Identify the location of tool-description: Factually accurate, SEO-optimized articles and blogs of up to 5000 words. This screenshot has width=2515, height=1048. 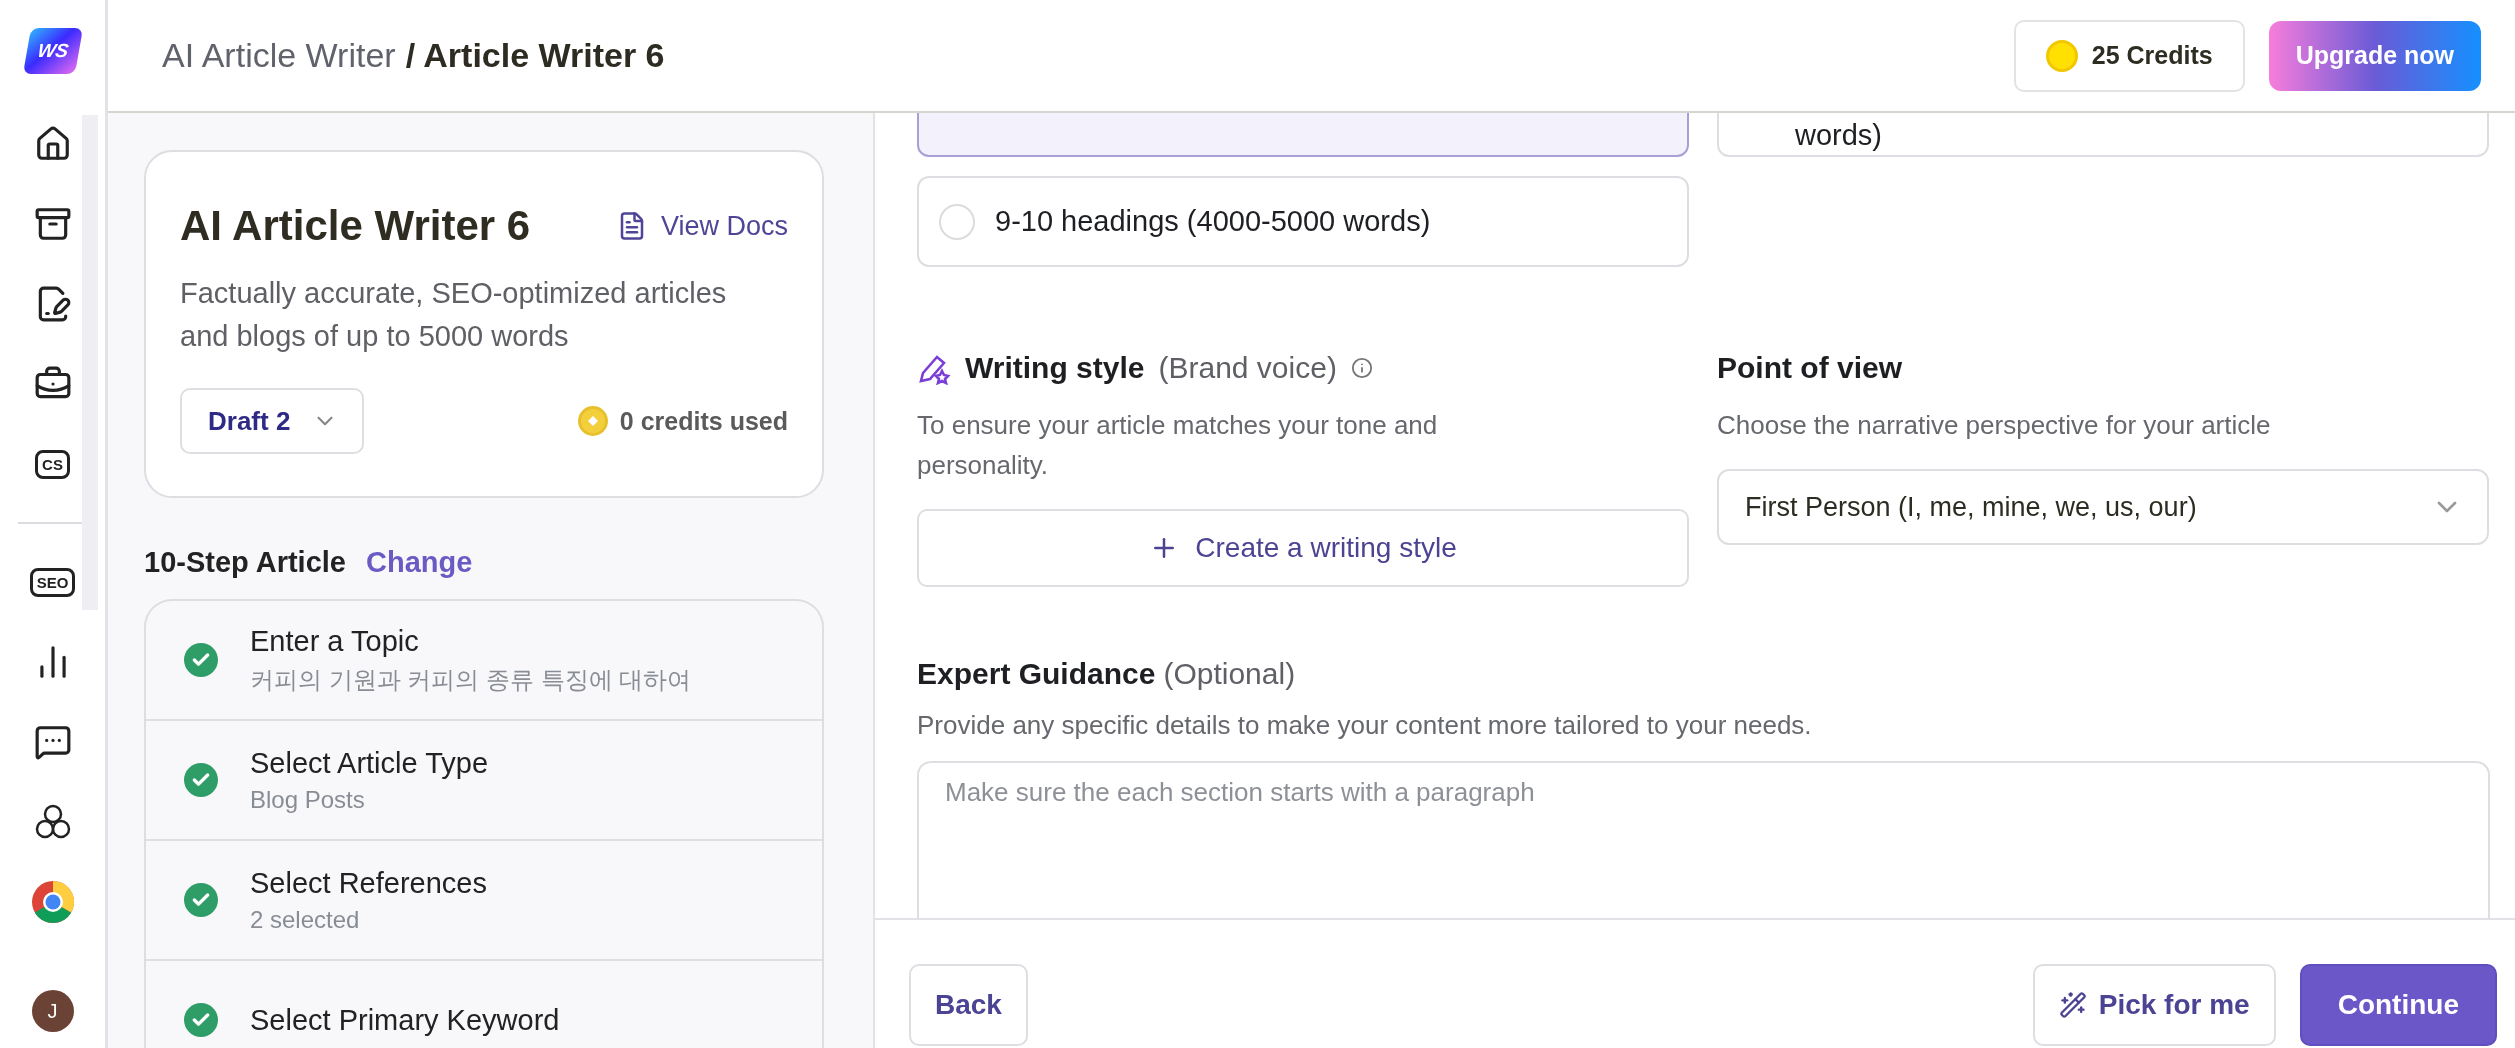
(454, 315).